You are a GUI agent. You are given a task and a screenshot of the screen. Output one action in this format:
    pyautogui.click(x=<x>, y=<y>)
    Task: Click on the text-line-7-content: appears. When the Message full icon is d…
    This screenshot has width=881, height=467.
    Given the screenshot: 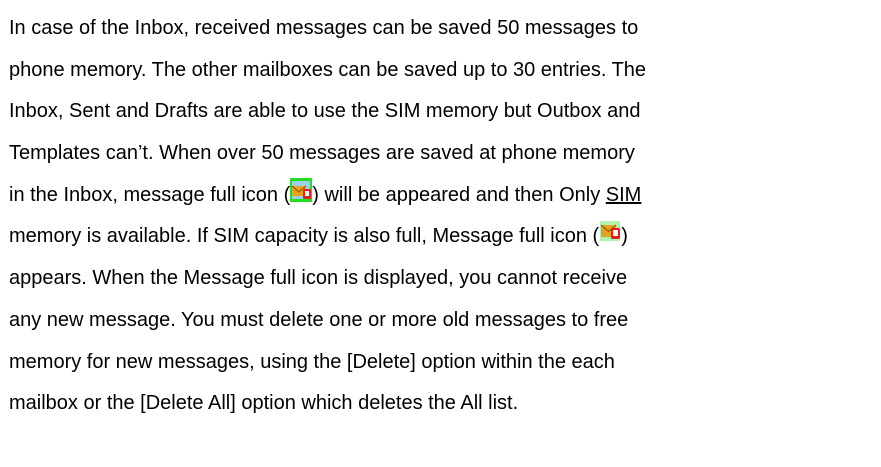 What is the action you would take?
    pyautogui.click(x=318, y=278)
    